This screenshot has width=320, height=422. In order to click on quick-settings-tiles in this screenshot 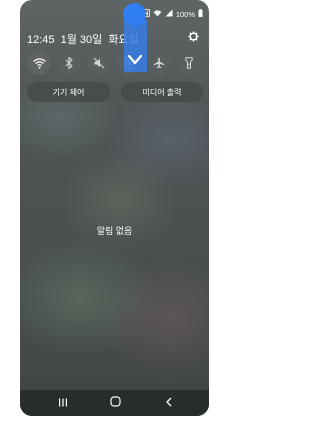, I will do `click(115, 63)`.